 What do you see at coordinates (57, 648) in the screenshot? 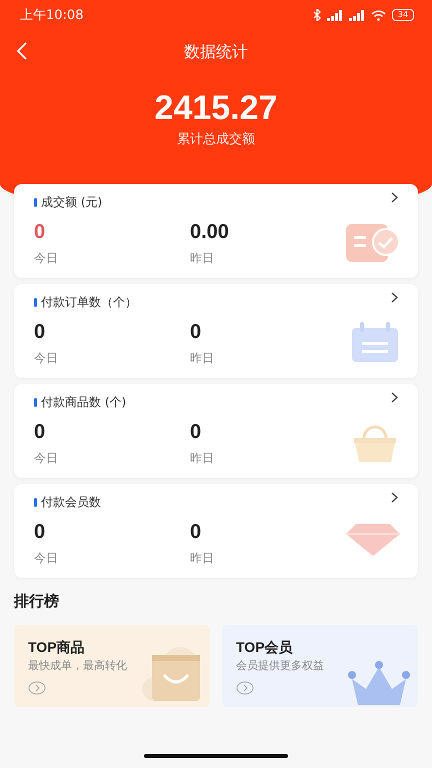
I see `ranking-title: TOP商品` at bounding box center [57, 648].